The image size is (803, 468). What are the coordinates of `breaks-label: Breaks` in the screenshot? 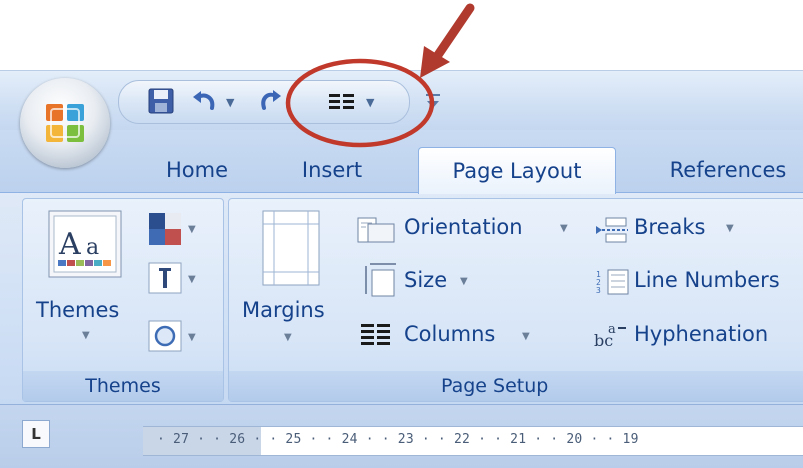 It's located at (669, 227).